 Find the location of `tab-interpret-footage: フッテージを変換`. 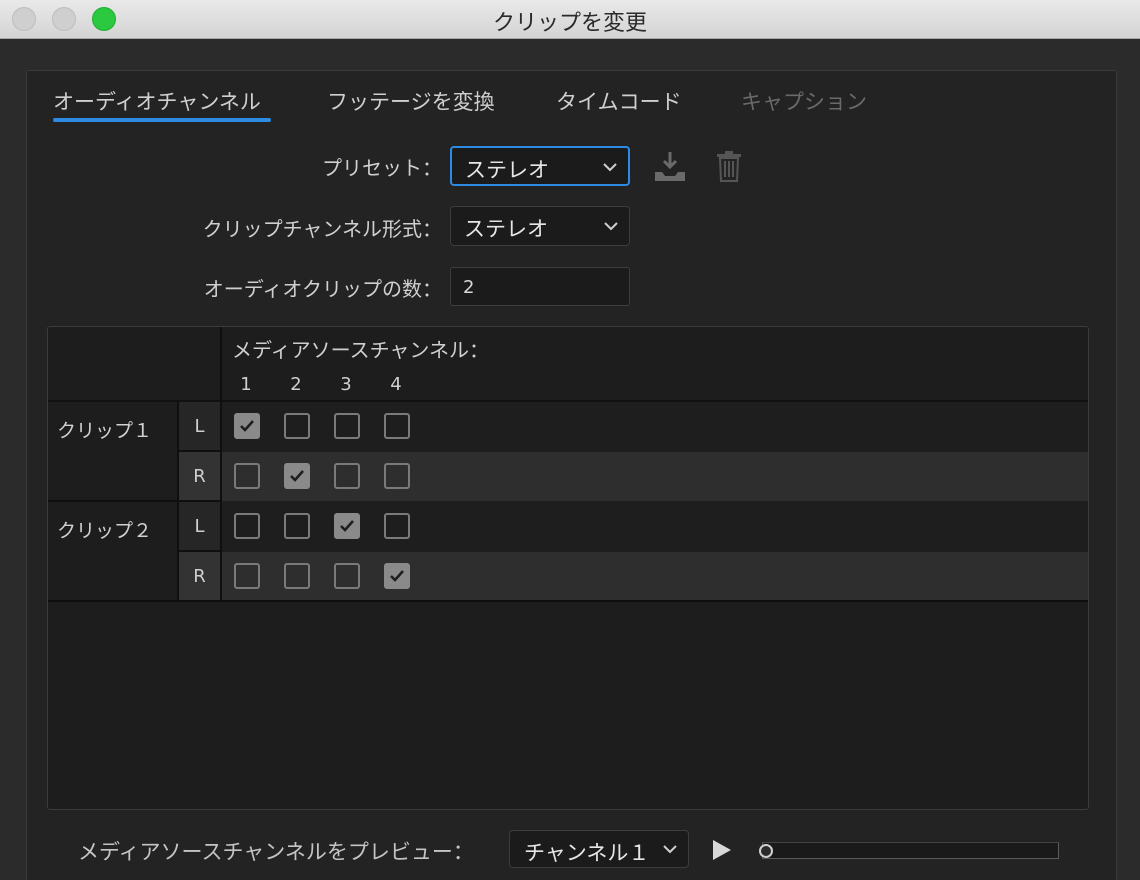

tab-interpret-footage: フッテージを変換 is located at coordinates (411, 101).